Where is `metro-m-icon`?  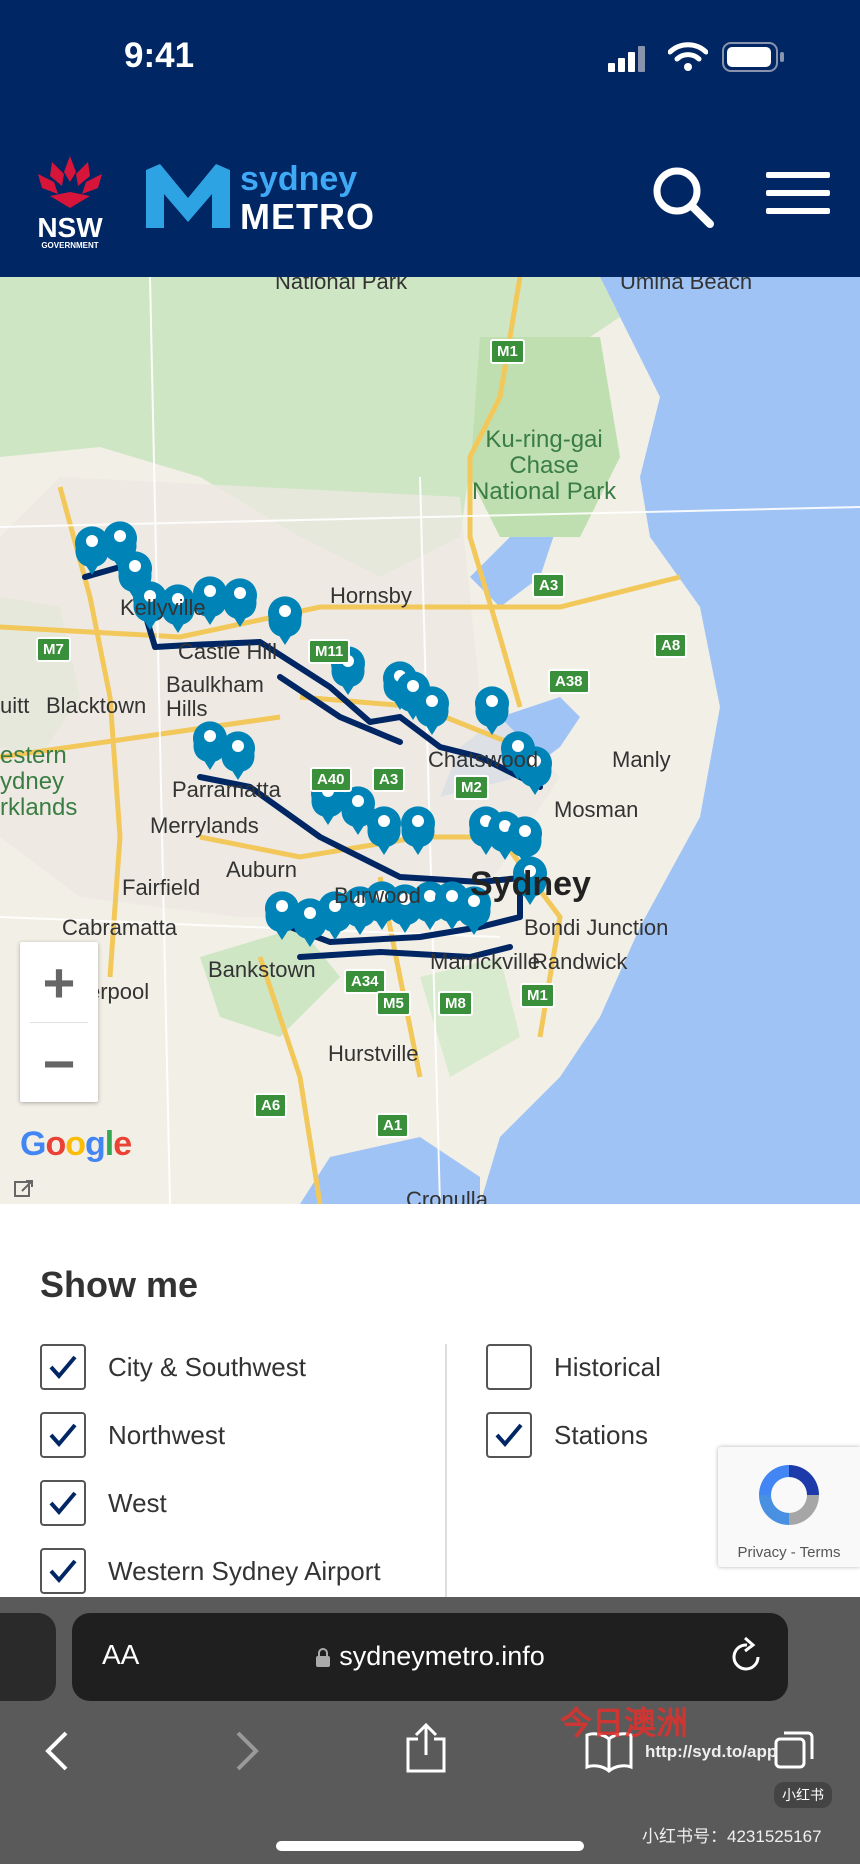
metro-m-icon is located at coordinates (188, 196).